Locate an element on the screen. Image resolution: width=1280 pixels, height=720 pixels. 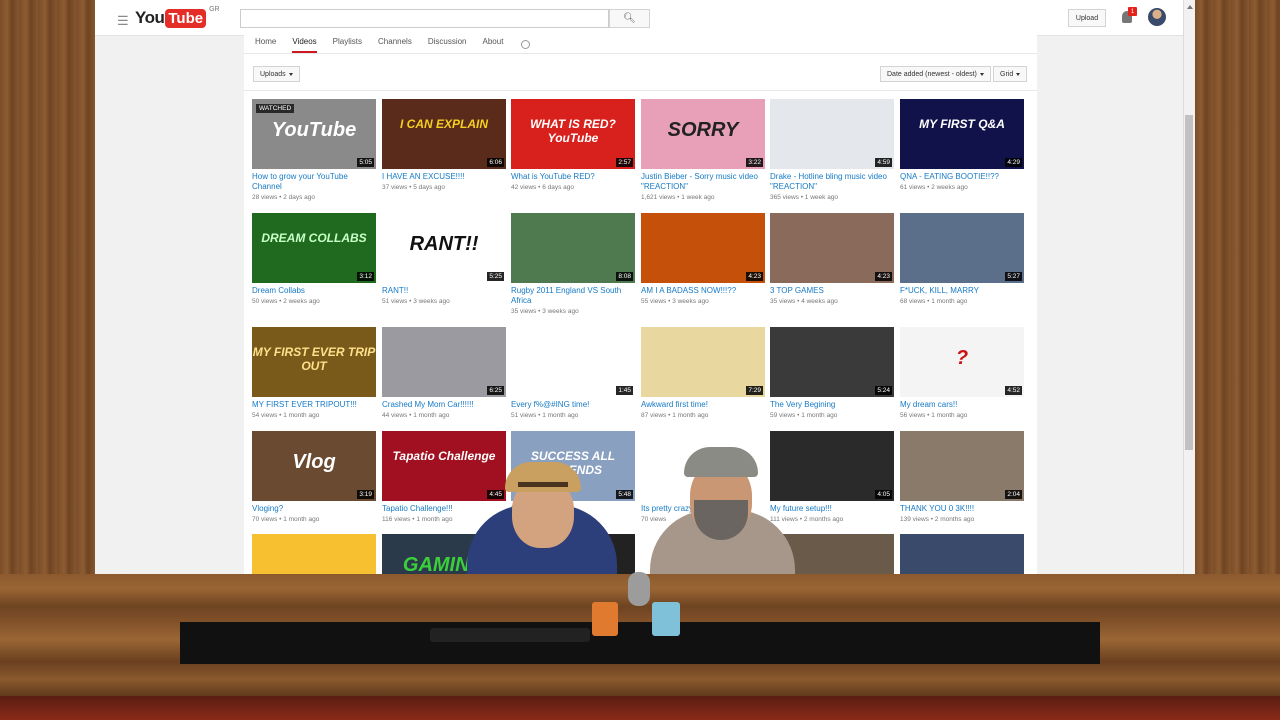
video-thumbnail: 8:08 is located at coordinates (573, 248).